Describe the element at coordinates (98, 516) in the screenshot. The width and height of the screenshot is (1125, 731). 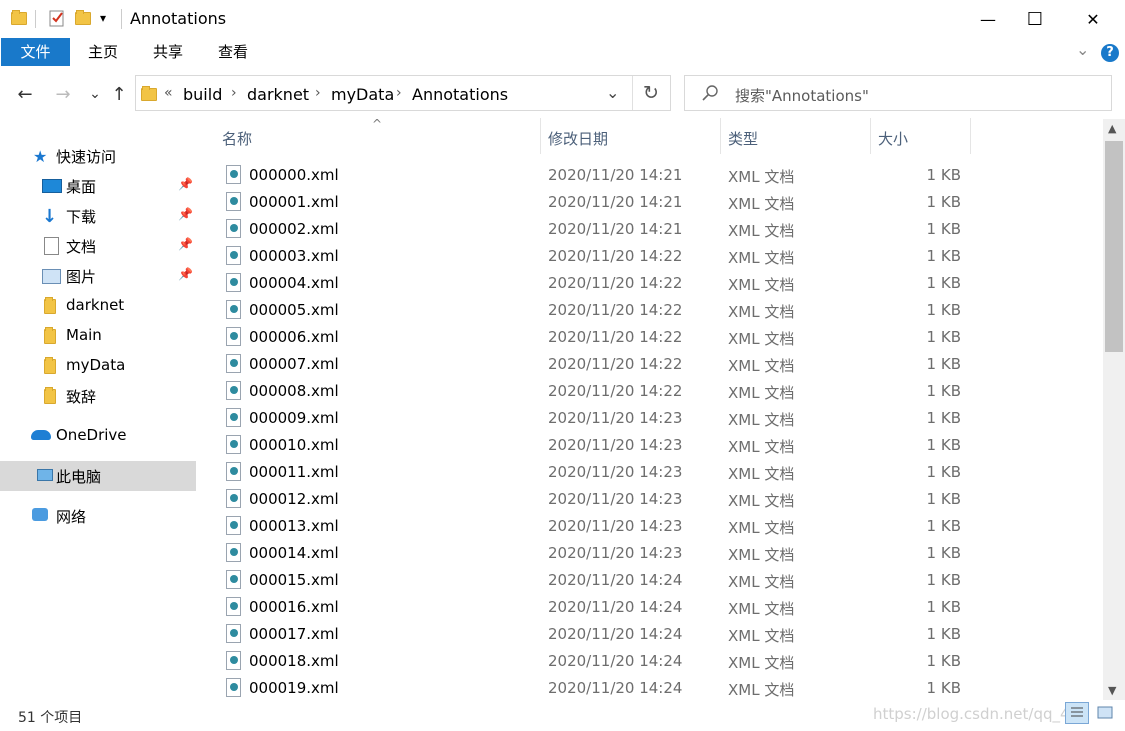
I see `sidebar-network: 网络` at that location.